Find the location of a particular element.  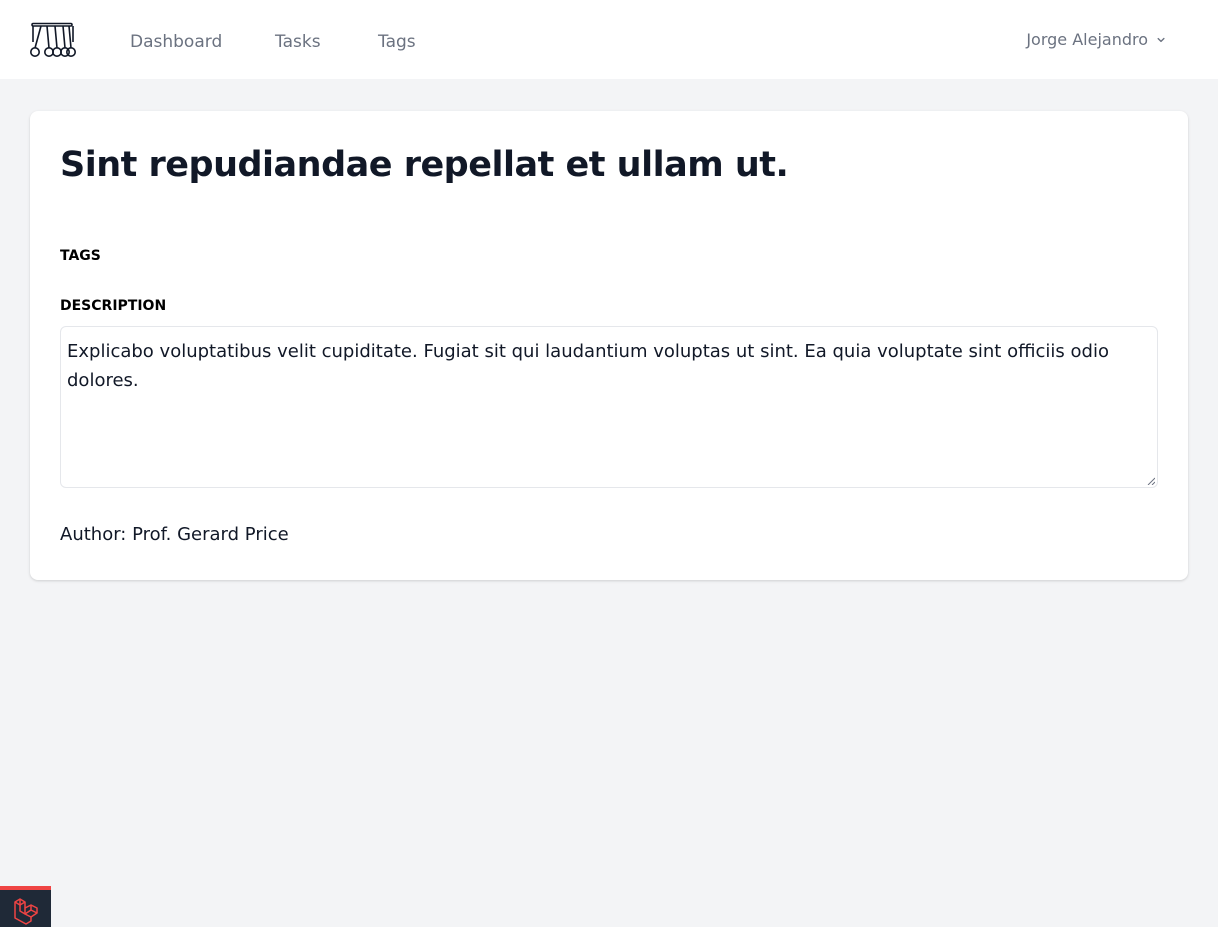

nav-link-tags: Tags is located at coordinates (397, 42).